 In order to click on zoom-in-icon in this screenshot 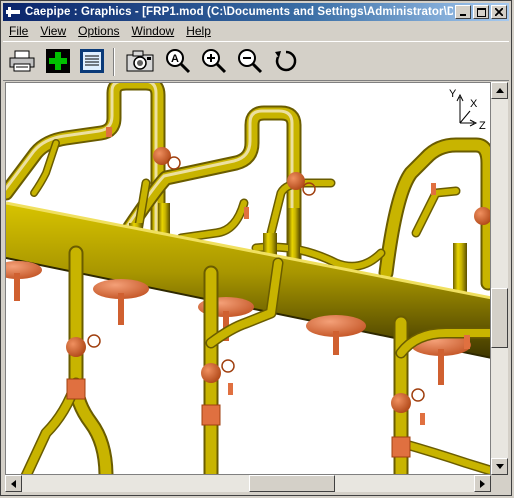, I will do `click(214, 61)`.